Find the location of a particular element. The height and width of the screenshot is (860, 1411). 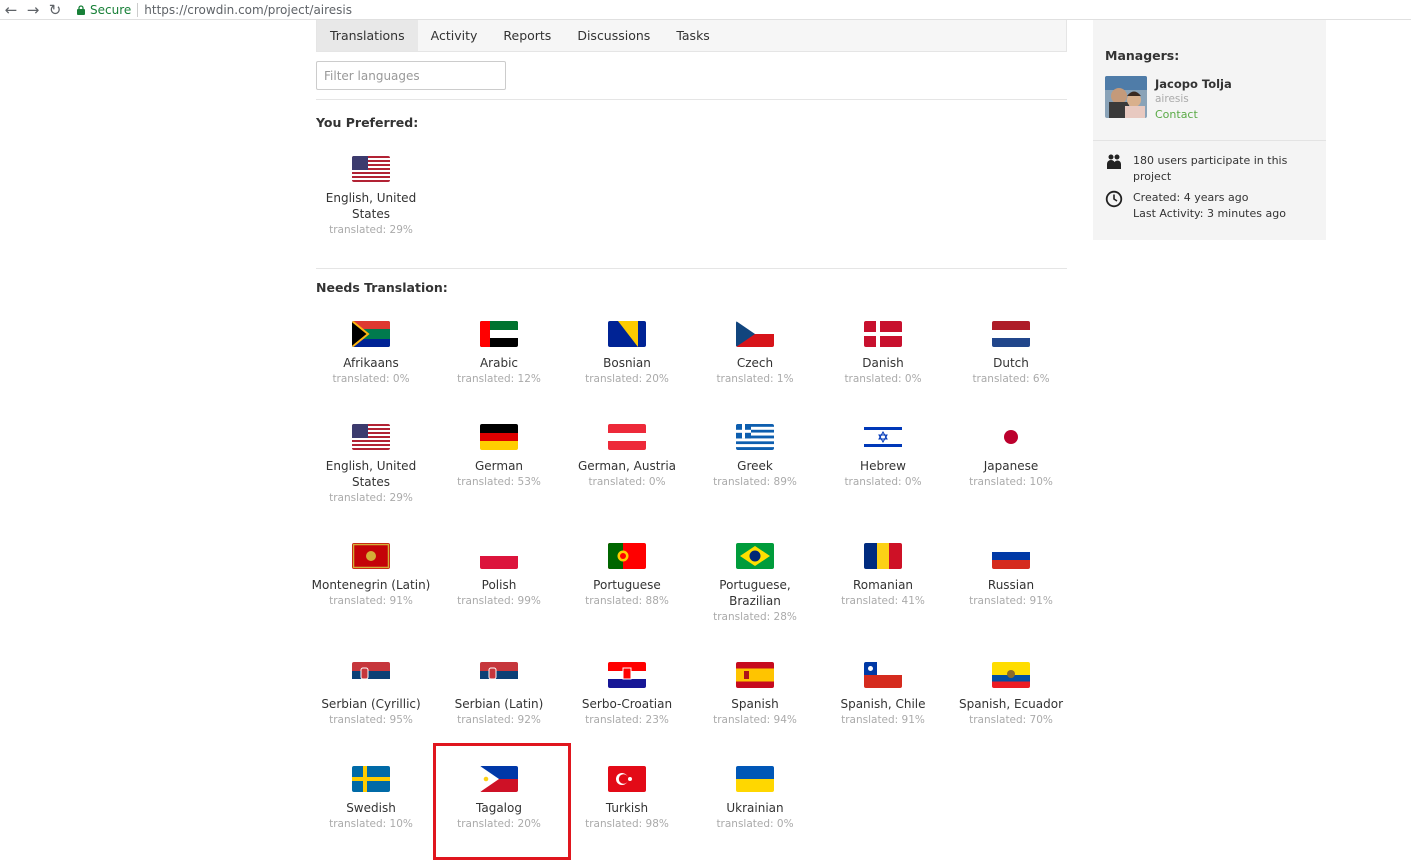

language-tile-portuguese: Portuguese translated: 88% is located at coordinates (627, 576).